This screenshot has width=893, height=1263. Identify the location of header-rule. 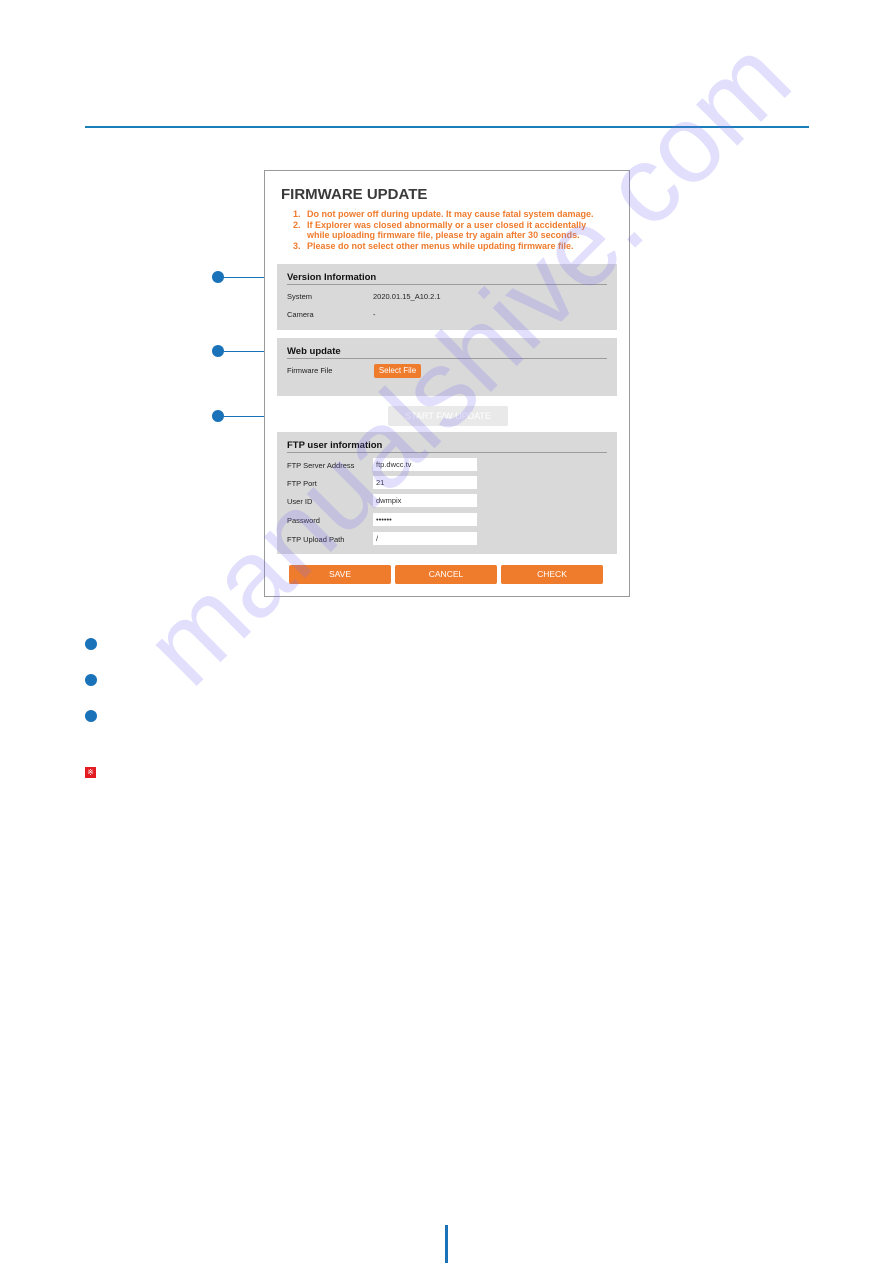
(447, 127).